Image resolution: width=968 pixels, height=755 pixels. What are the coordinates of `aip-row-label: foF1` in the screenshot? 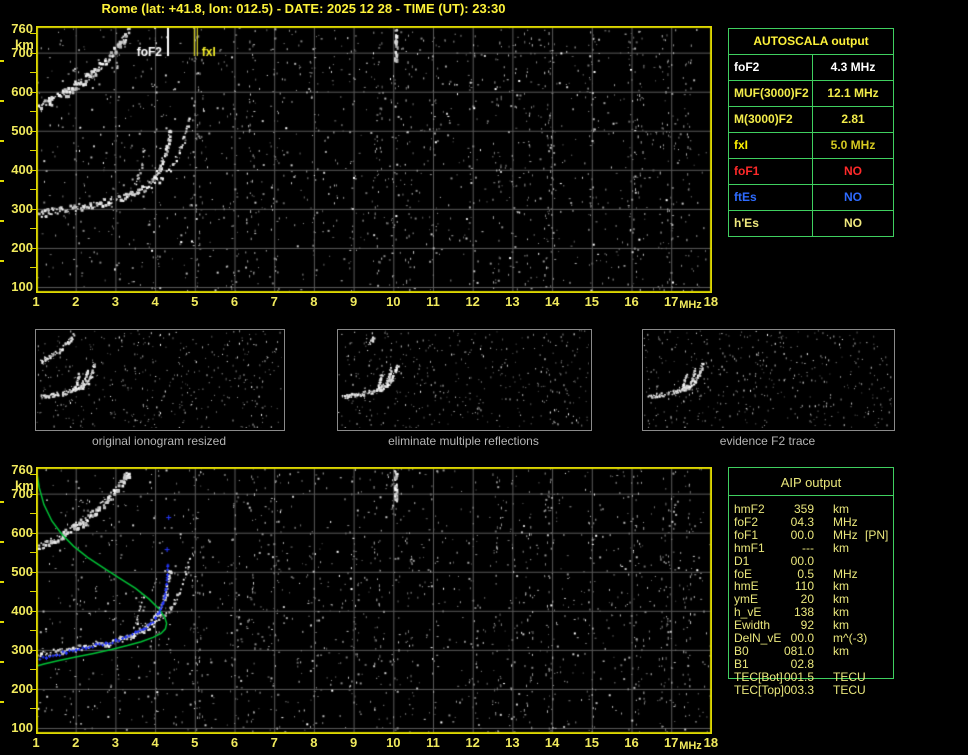 It's located at (746, 534).